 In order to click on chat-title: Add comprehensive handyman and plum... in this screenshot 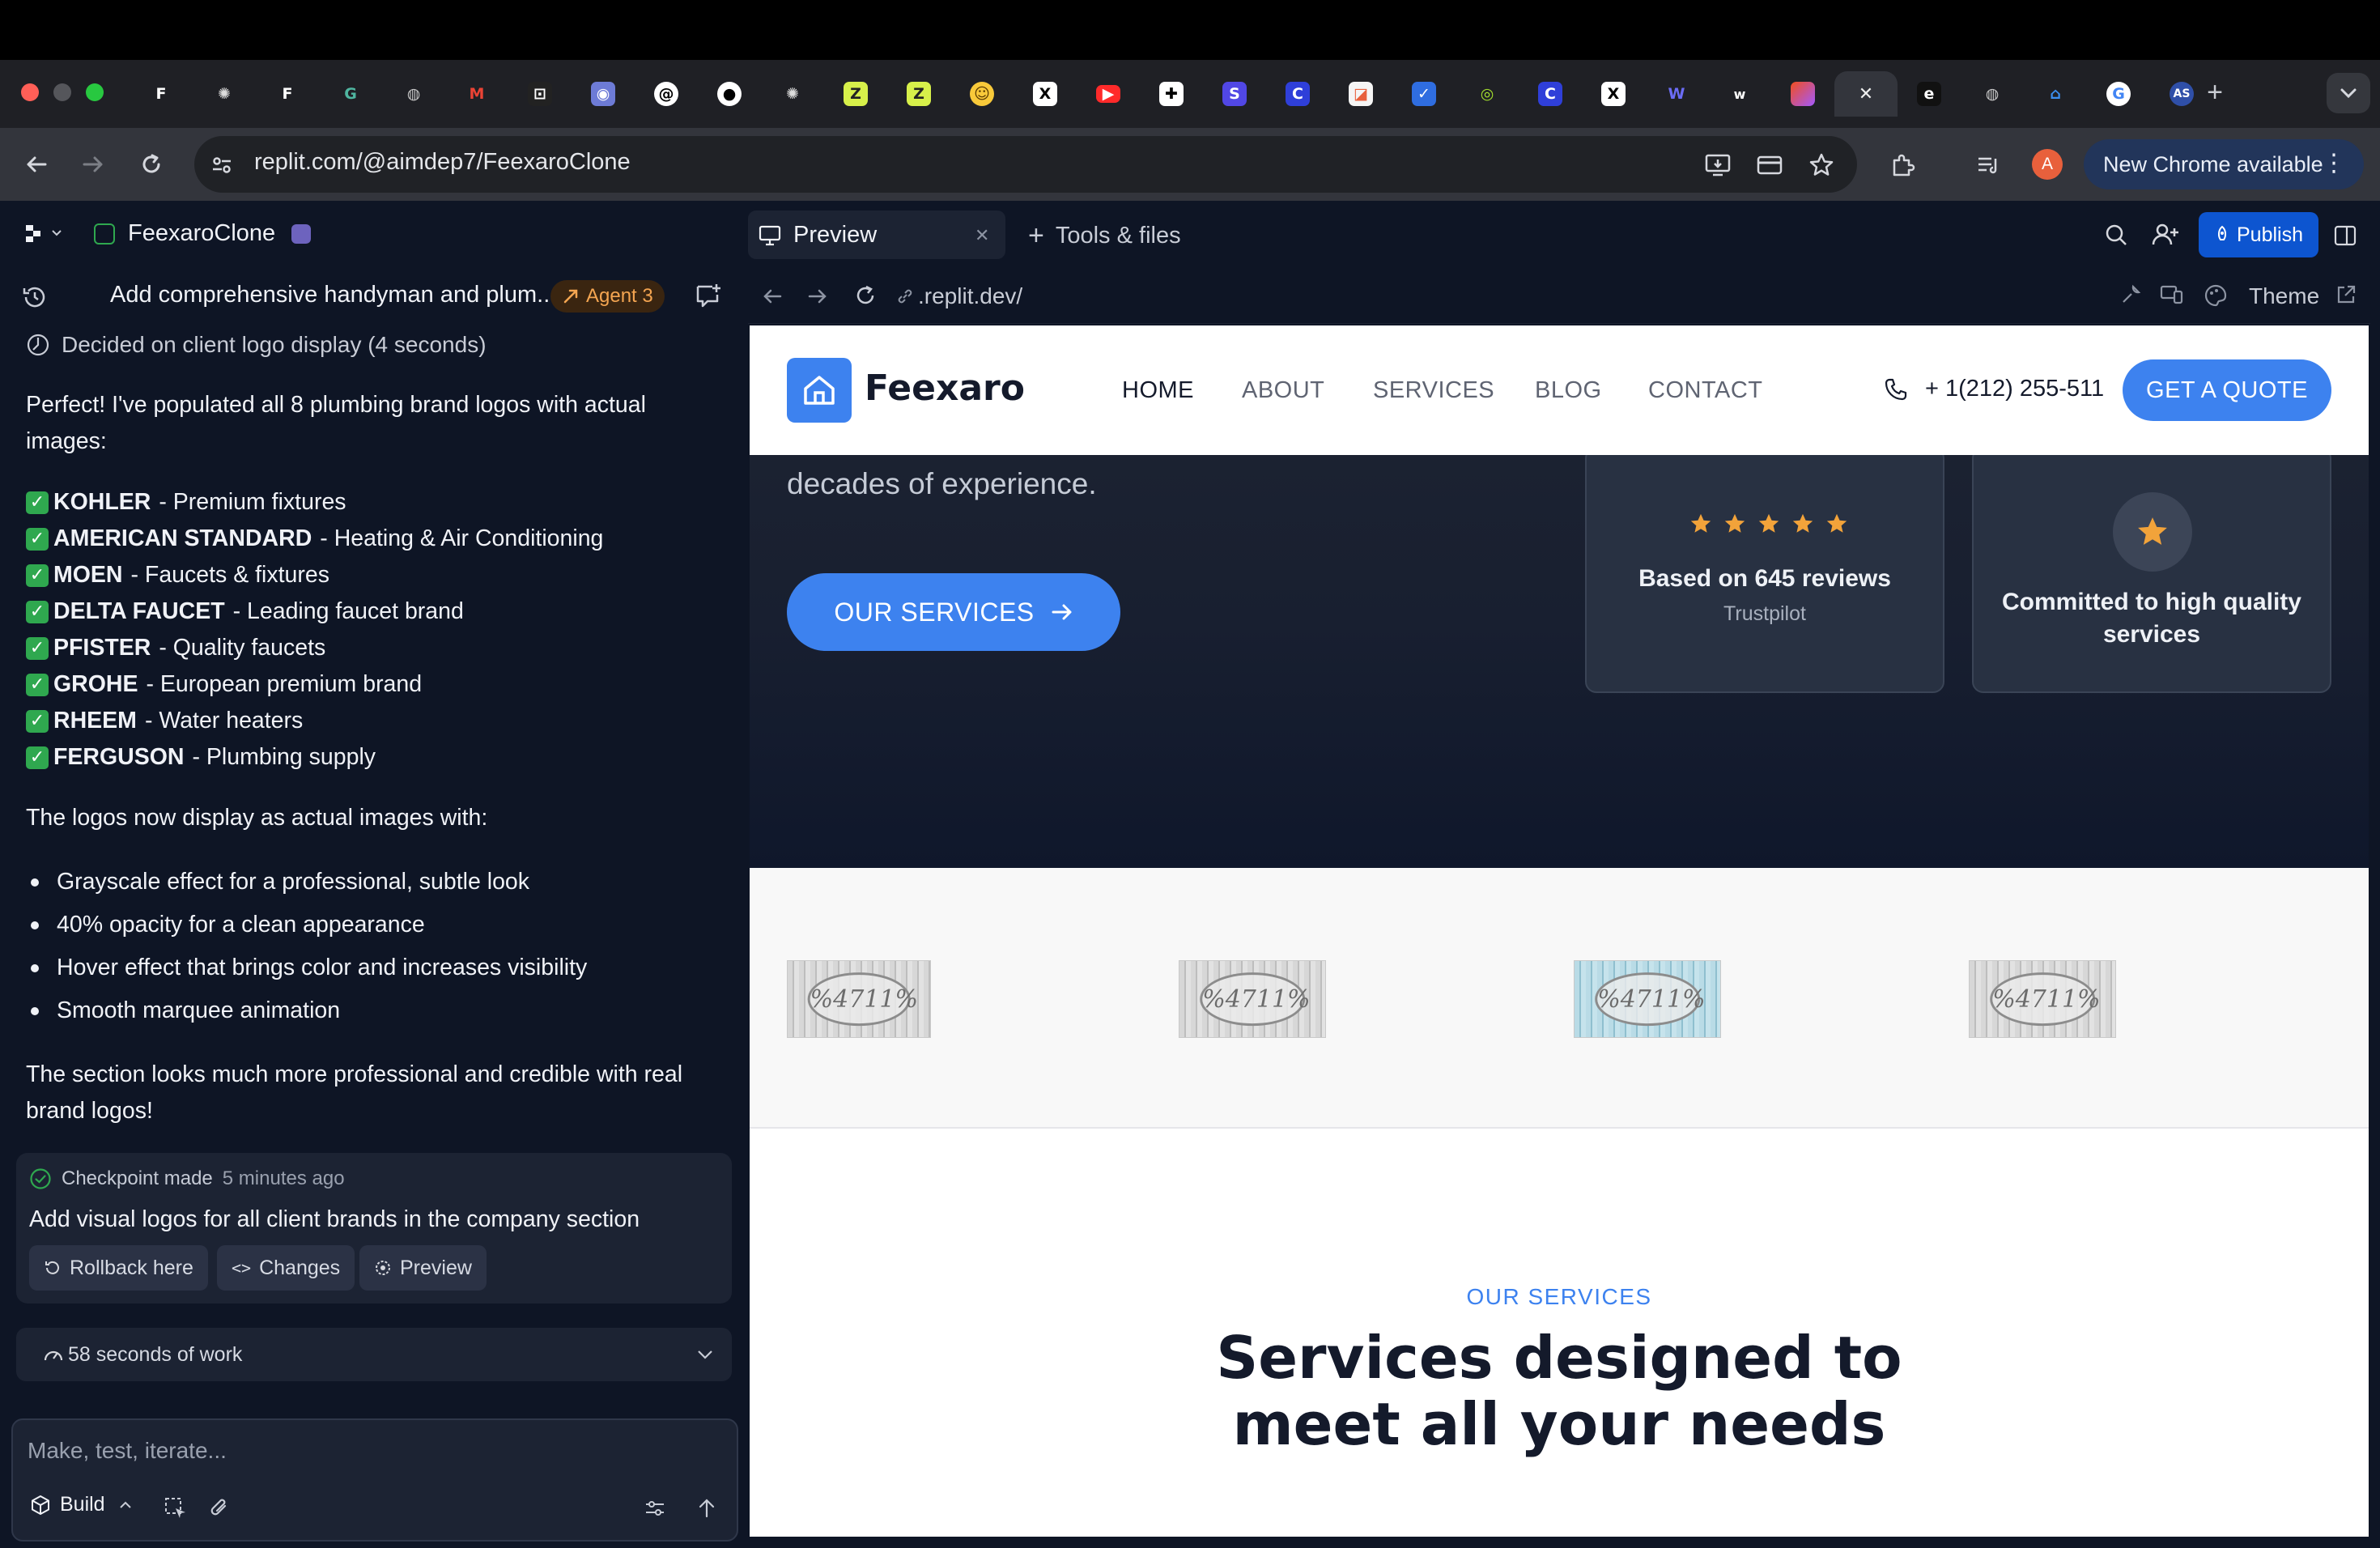, I will do `click(333, 295)`.